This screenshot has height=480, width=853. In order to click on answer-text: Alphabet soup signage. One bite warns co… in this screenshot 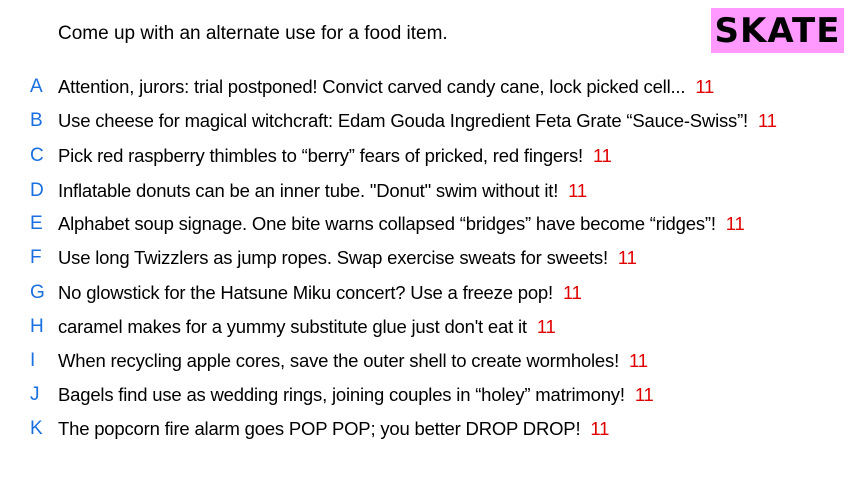, I will do `click(387, 223)`.